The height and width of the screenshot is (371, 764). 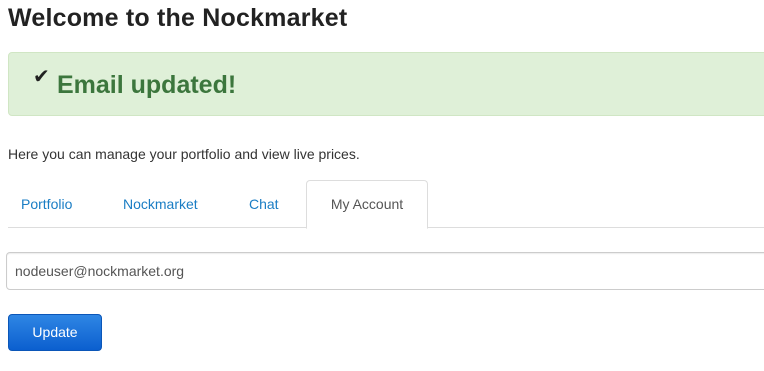 What do you see at coordinates (46, 204) in the screenshot?
I see `tab-portfolio: Portfolio` at bounding box center [46, 204].